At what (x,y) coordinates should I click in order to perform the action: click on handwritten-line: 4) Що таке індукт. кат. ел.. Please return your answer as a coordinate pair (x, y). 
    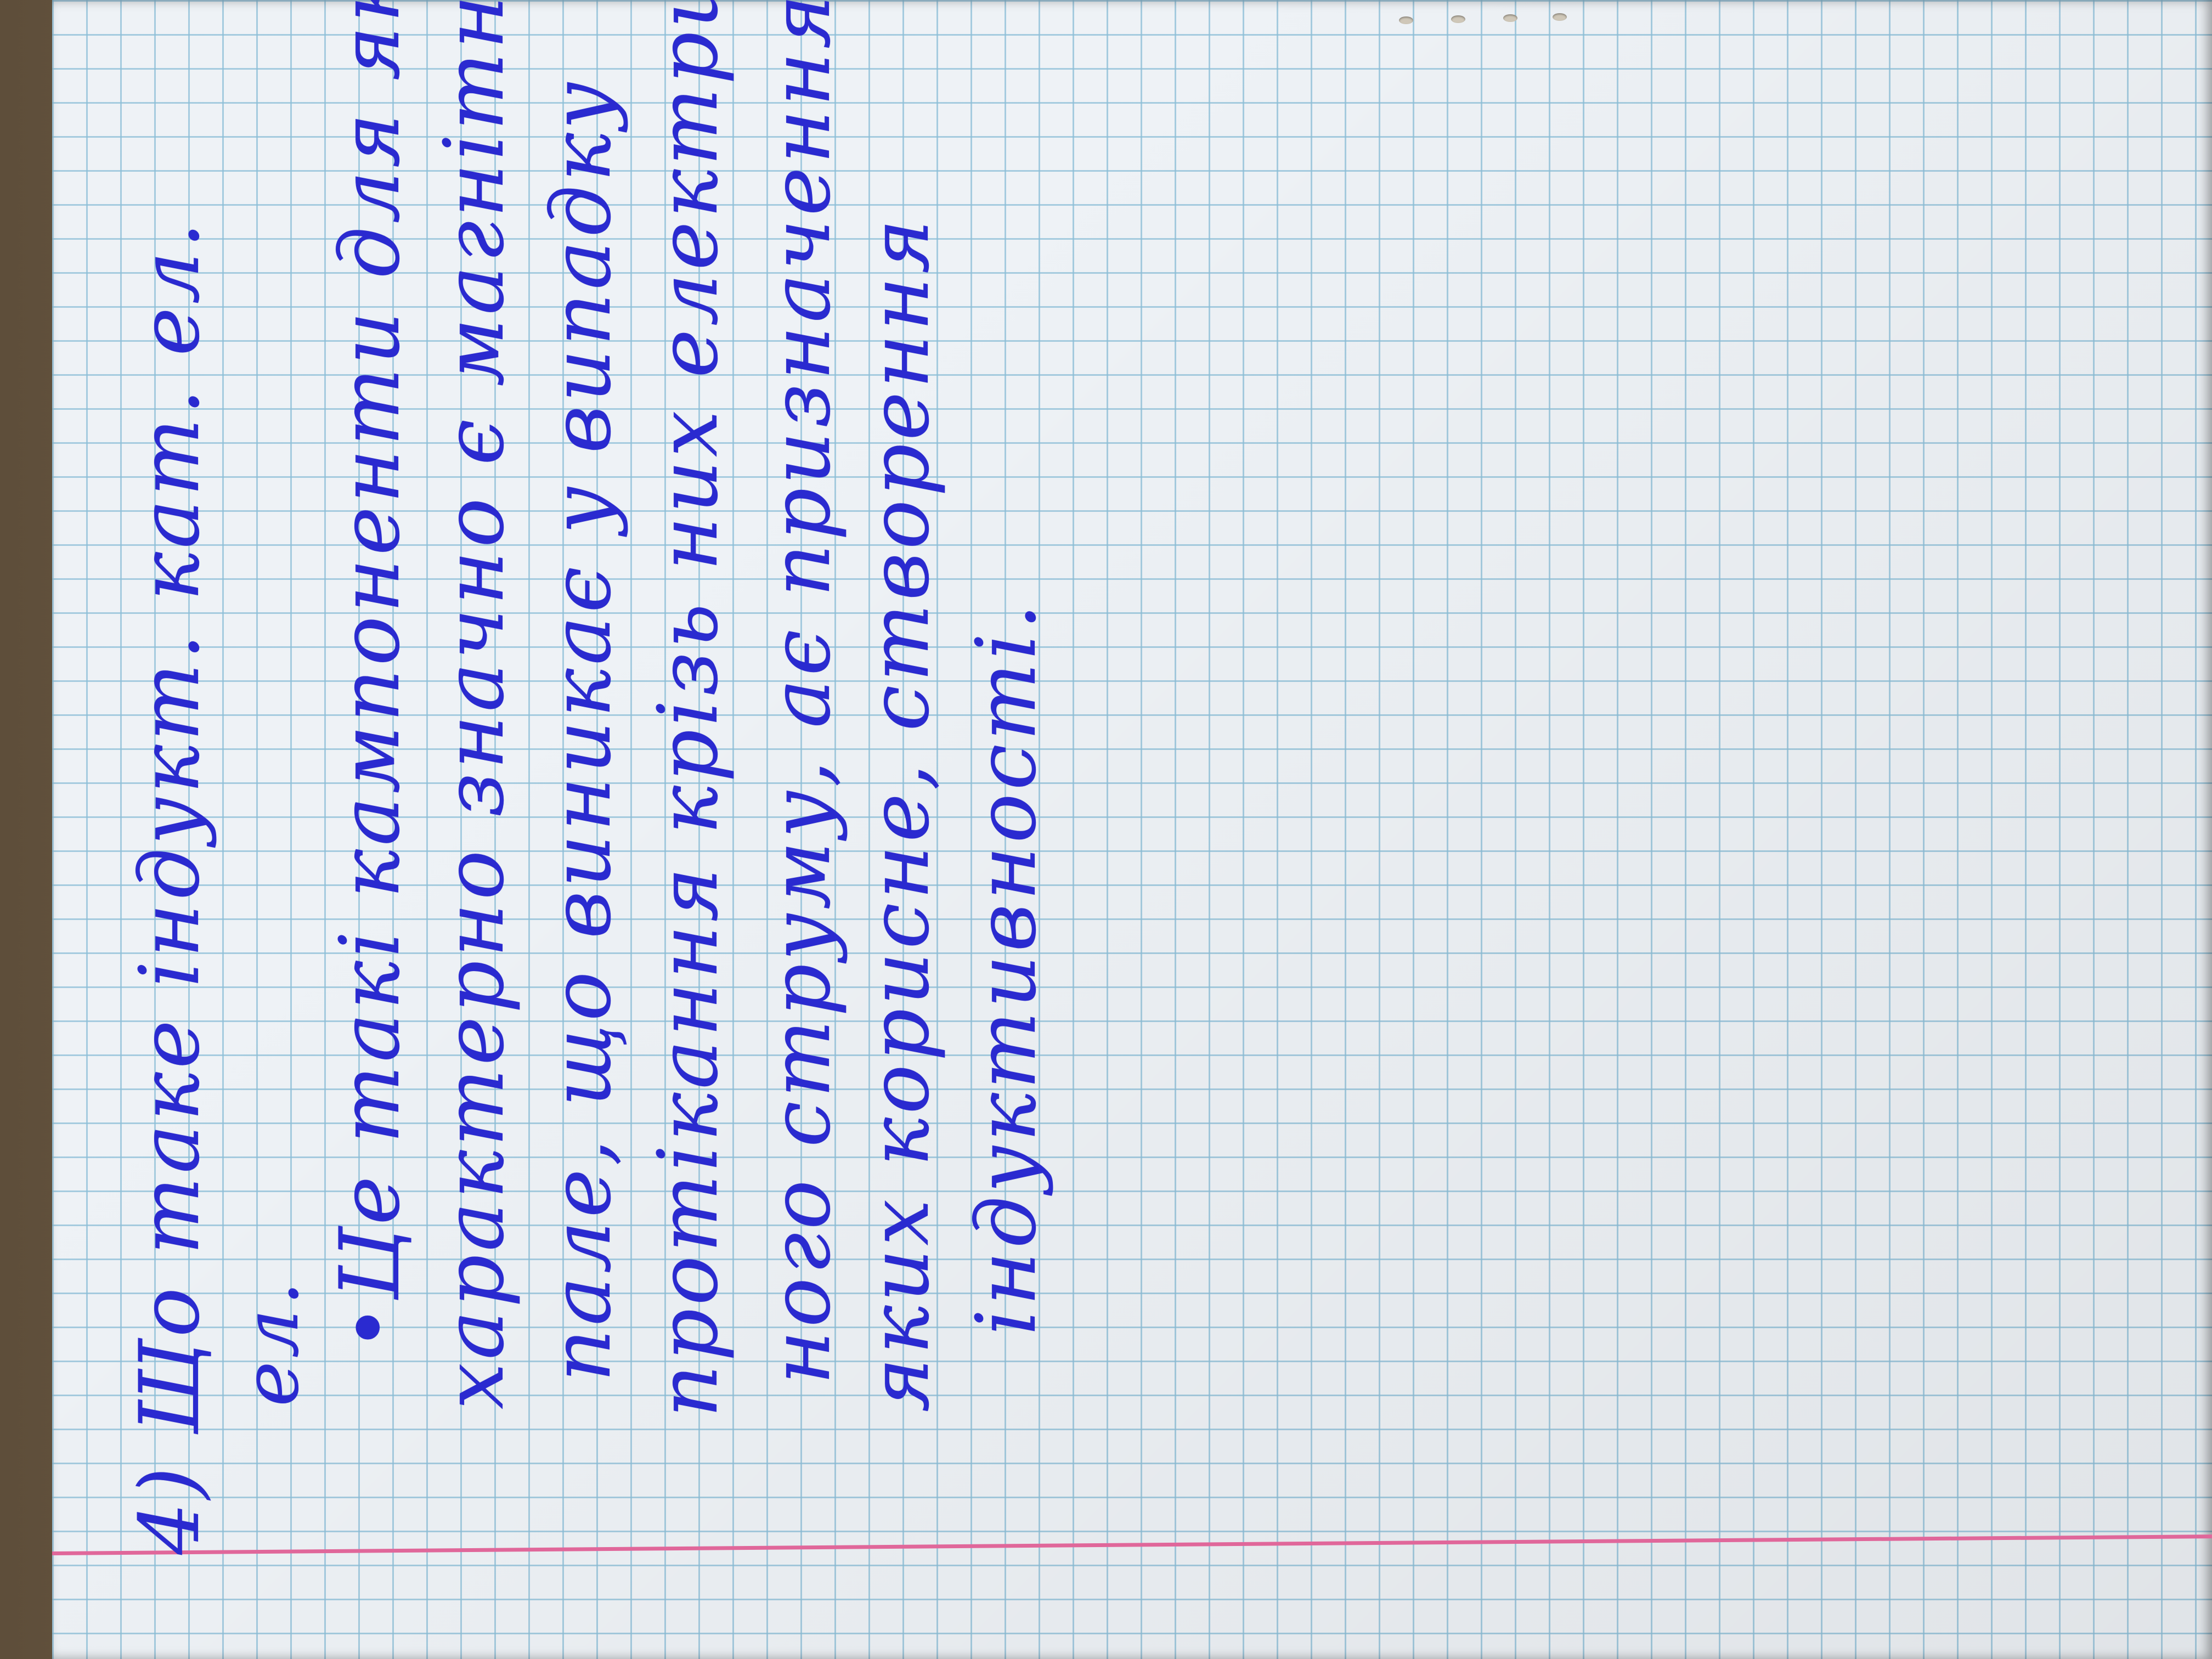
    Looking at the image, I should click on (170, 886).